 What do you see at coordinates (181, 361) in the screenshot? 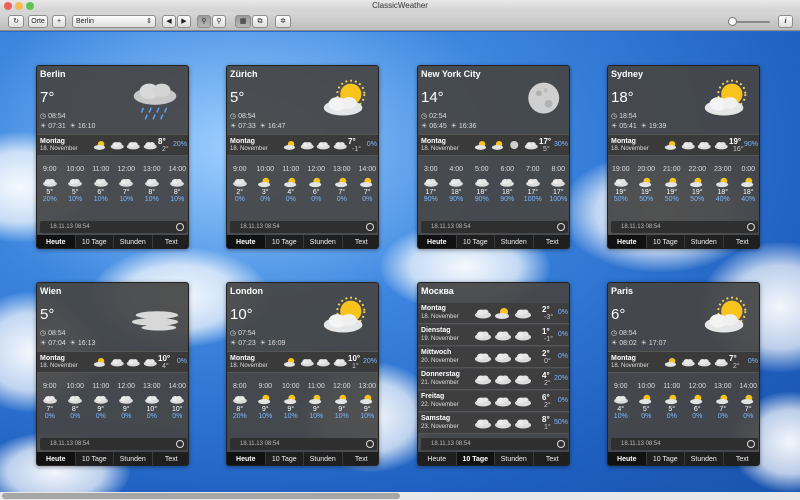
I see `day-precip: 0%` at bounding box center [181, 361].